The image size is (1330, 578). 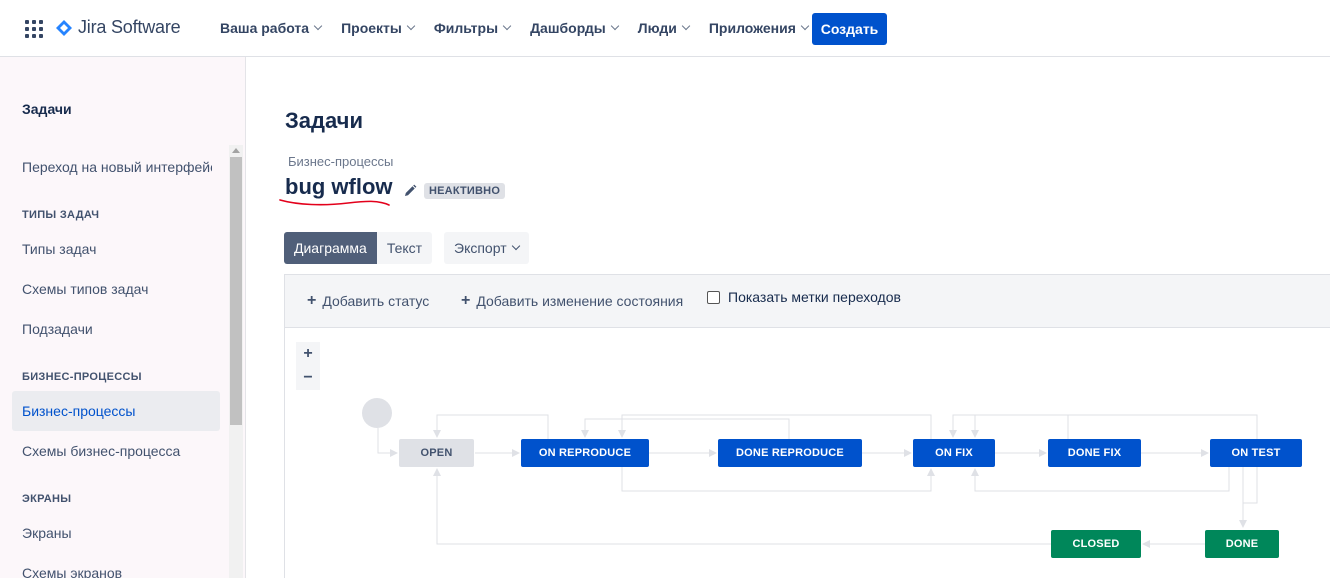 I want to click on sidebar-item-workflow-schemes: Схемы бизнес-процесса, so click(x=116, y=451).